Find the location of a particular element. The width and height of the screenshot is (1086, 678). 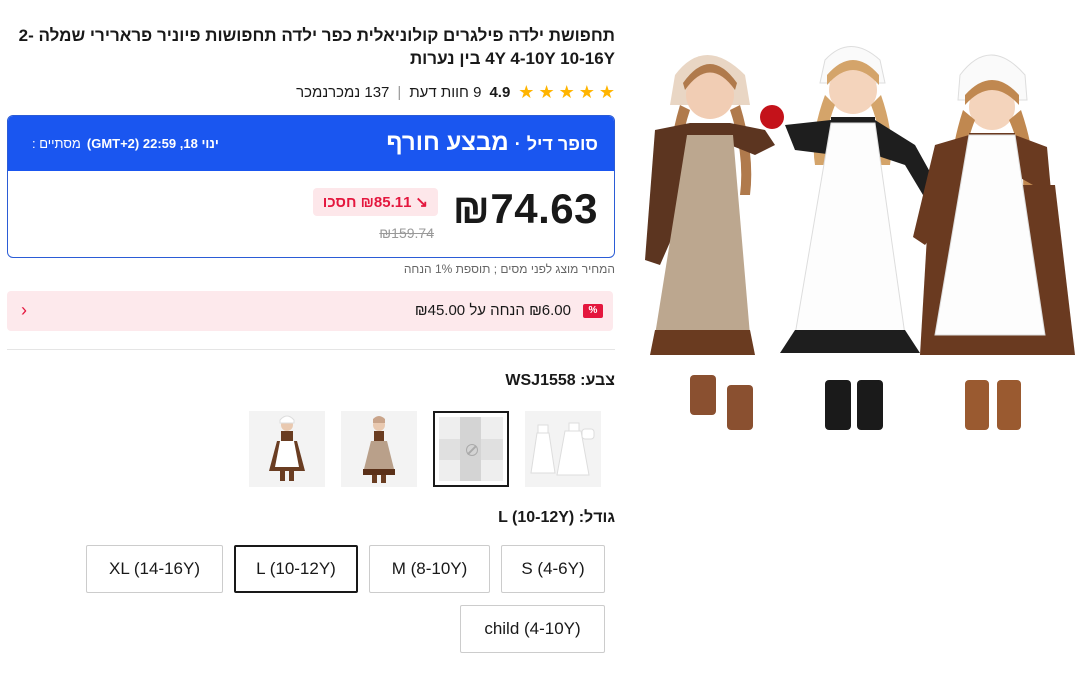

coupon-text: ₪6.00 הנחה על ₪45.00 is located at coordinates (492, 310).